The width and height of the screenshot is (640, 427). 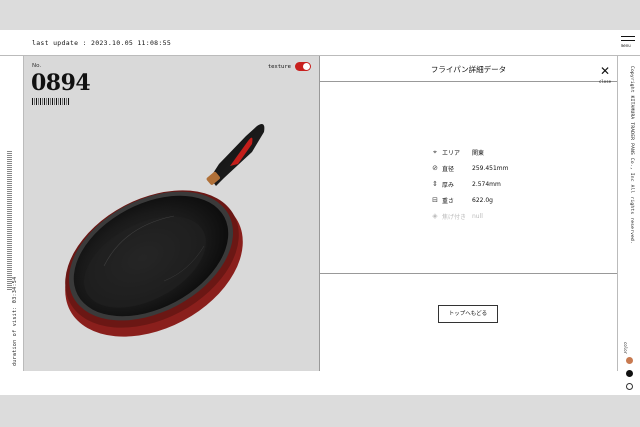 I want to click on hamburger-icon-bar, so click(x=628, y=40).